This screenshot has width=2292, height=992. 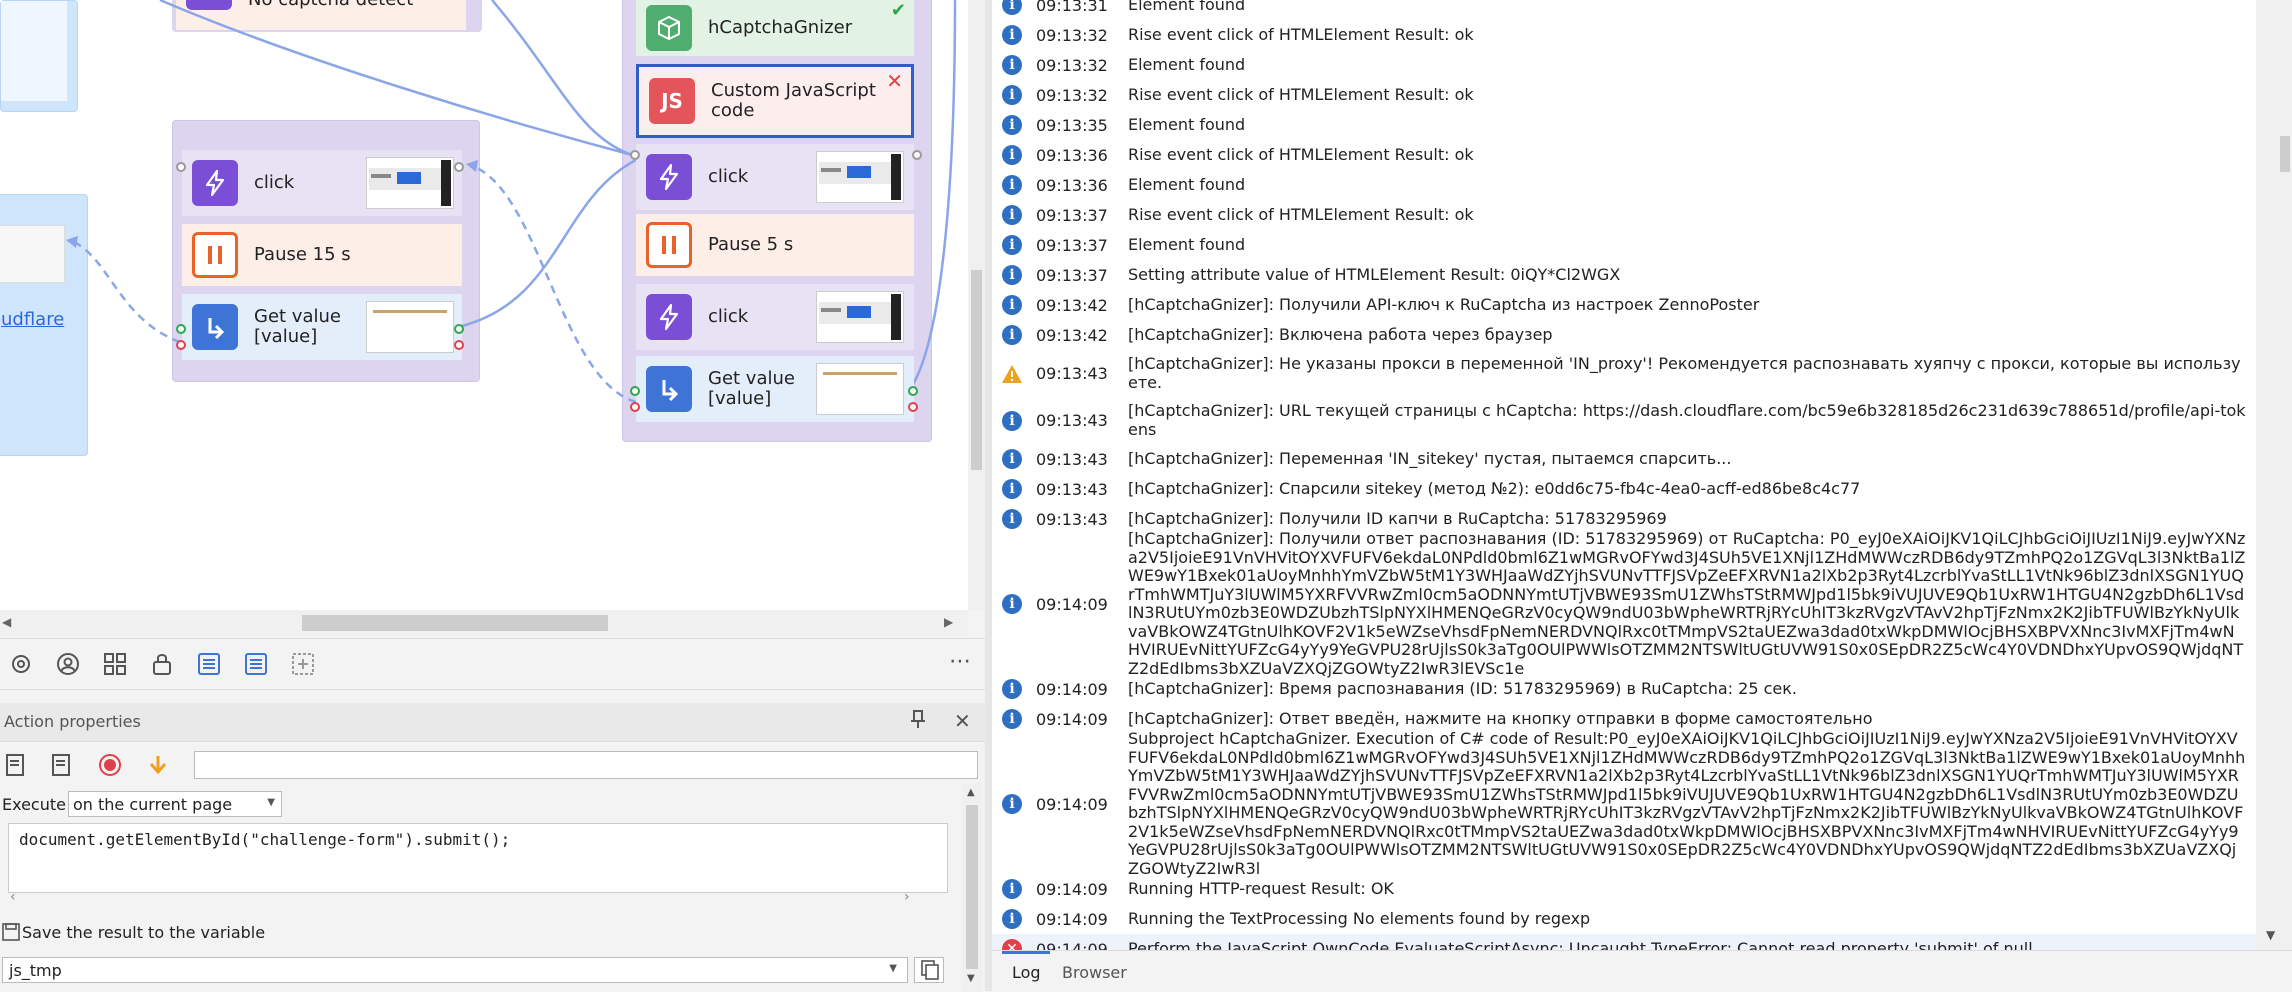 What do you see at coordinates (972, 887) in the screenshot?
I see `properties-scrollbar: ▲ ▼` at bounding box center [972, 887].